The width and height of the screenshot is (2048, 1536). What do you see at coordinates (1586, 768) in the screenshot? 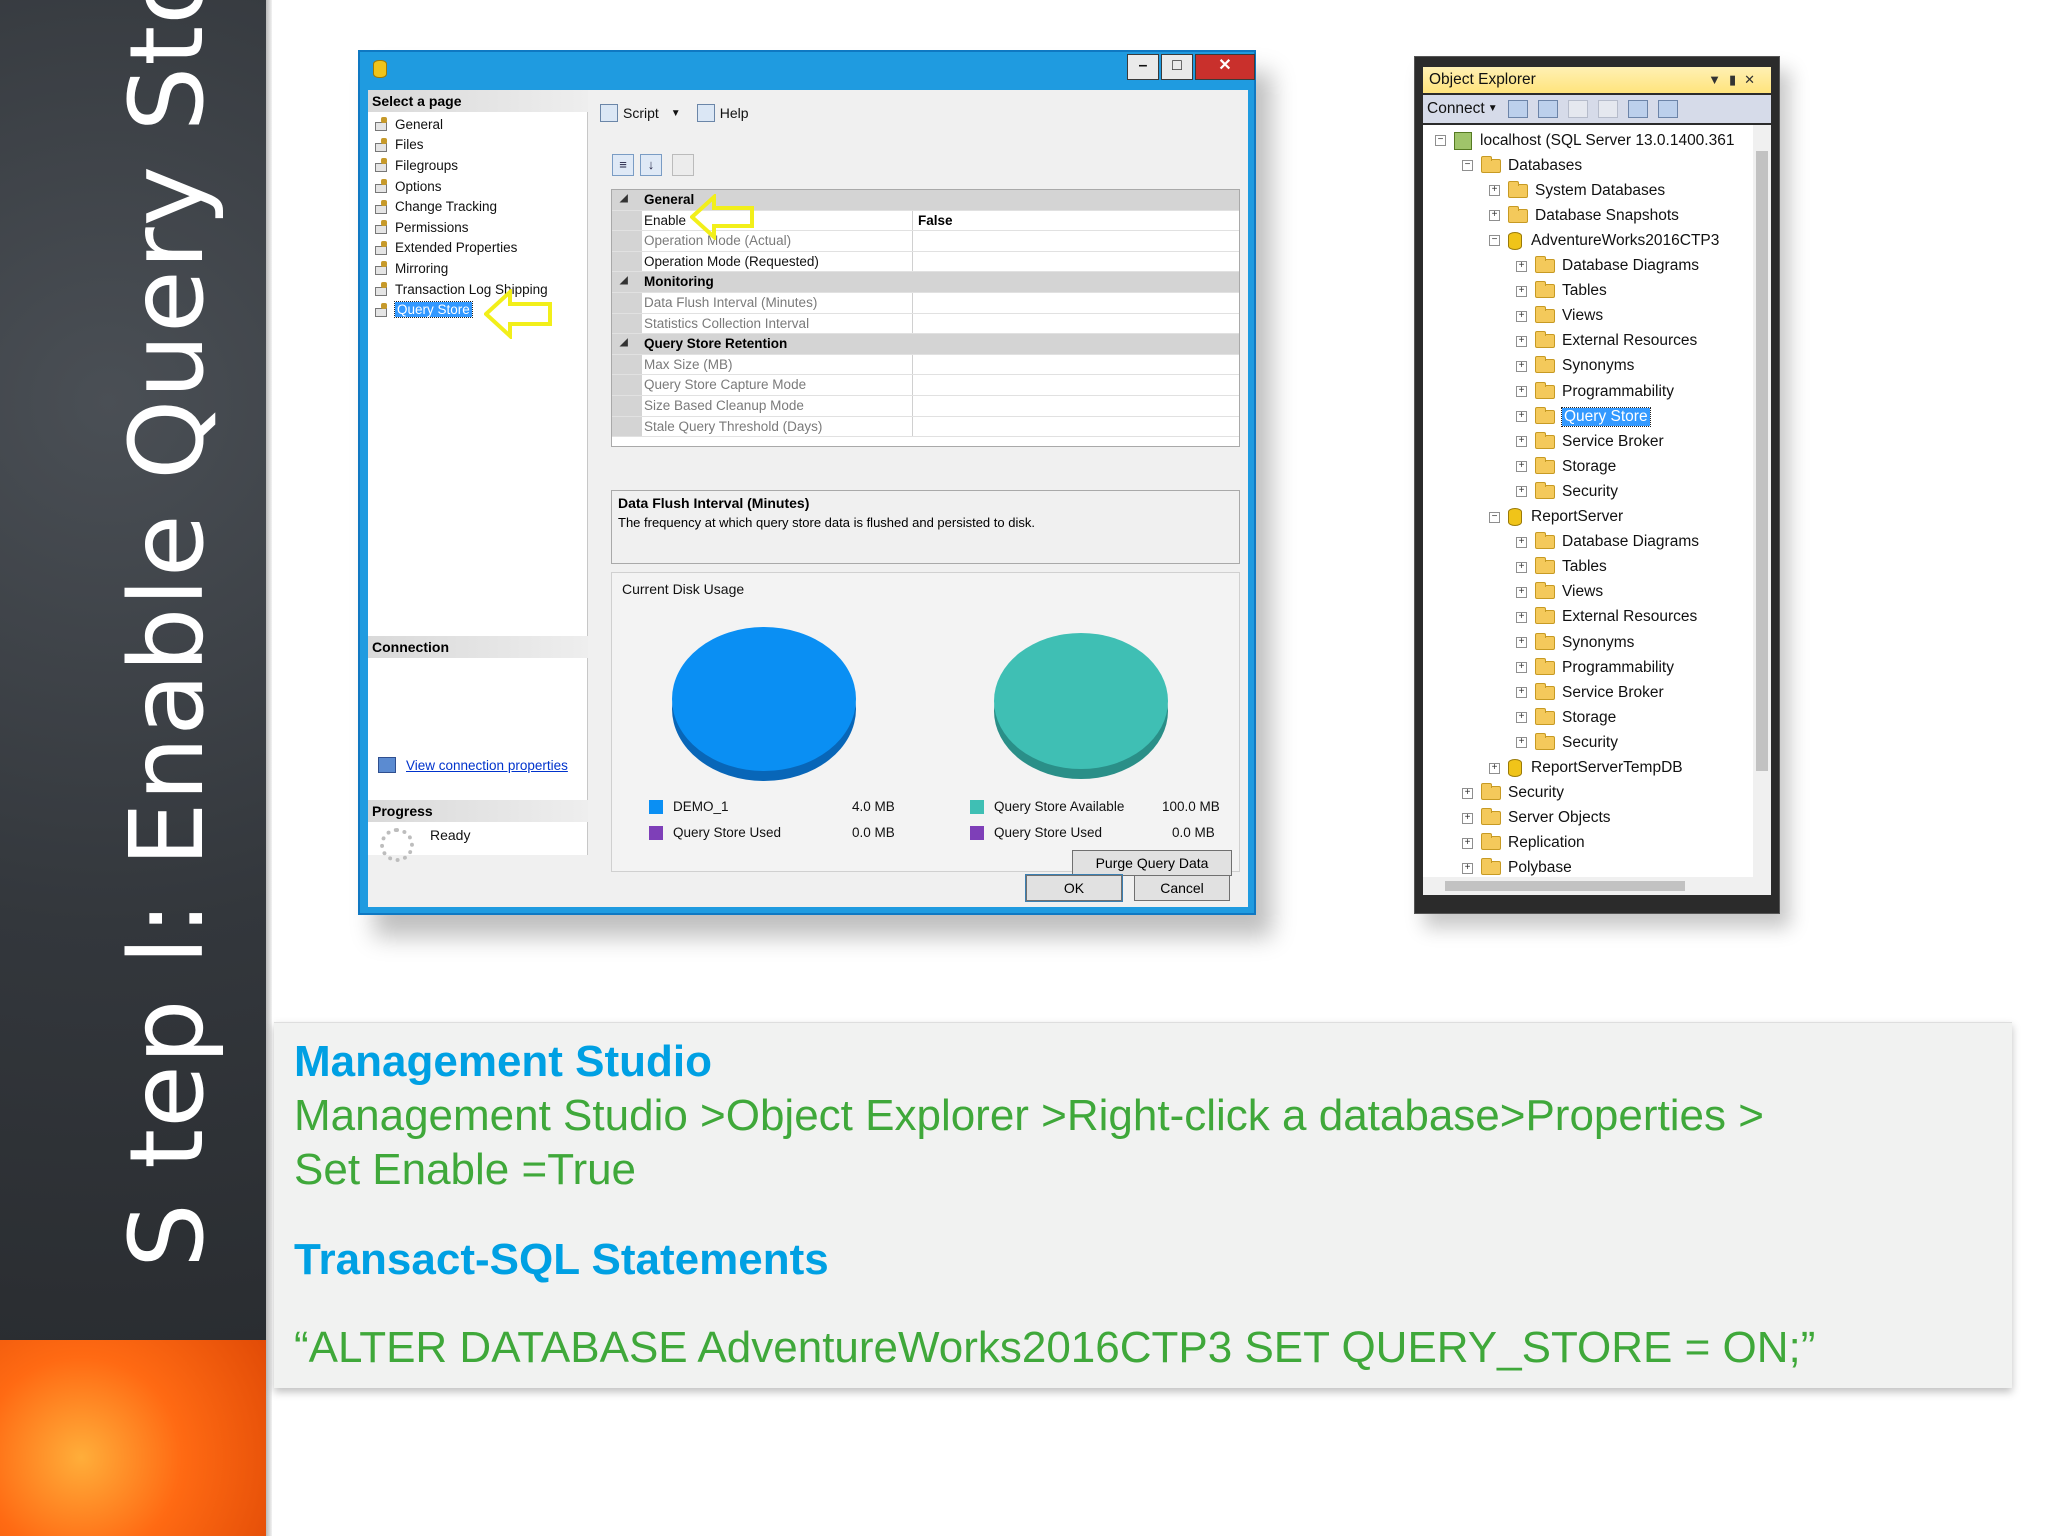
I see `tree-node: + ReportServerTempDB` at bounding box center [1586, 768].